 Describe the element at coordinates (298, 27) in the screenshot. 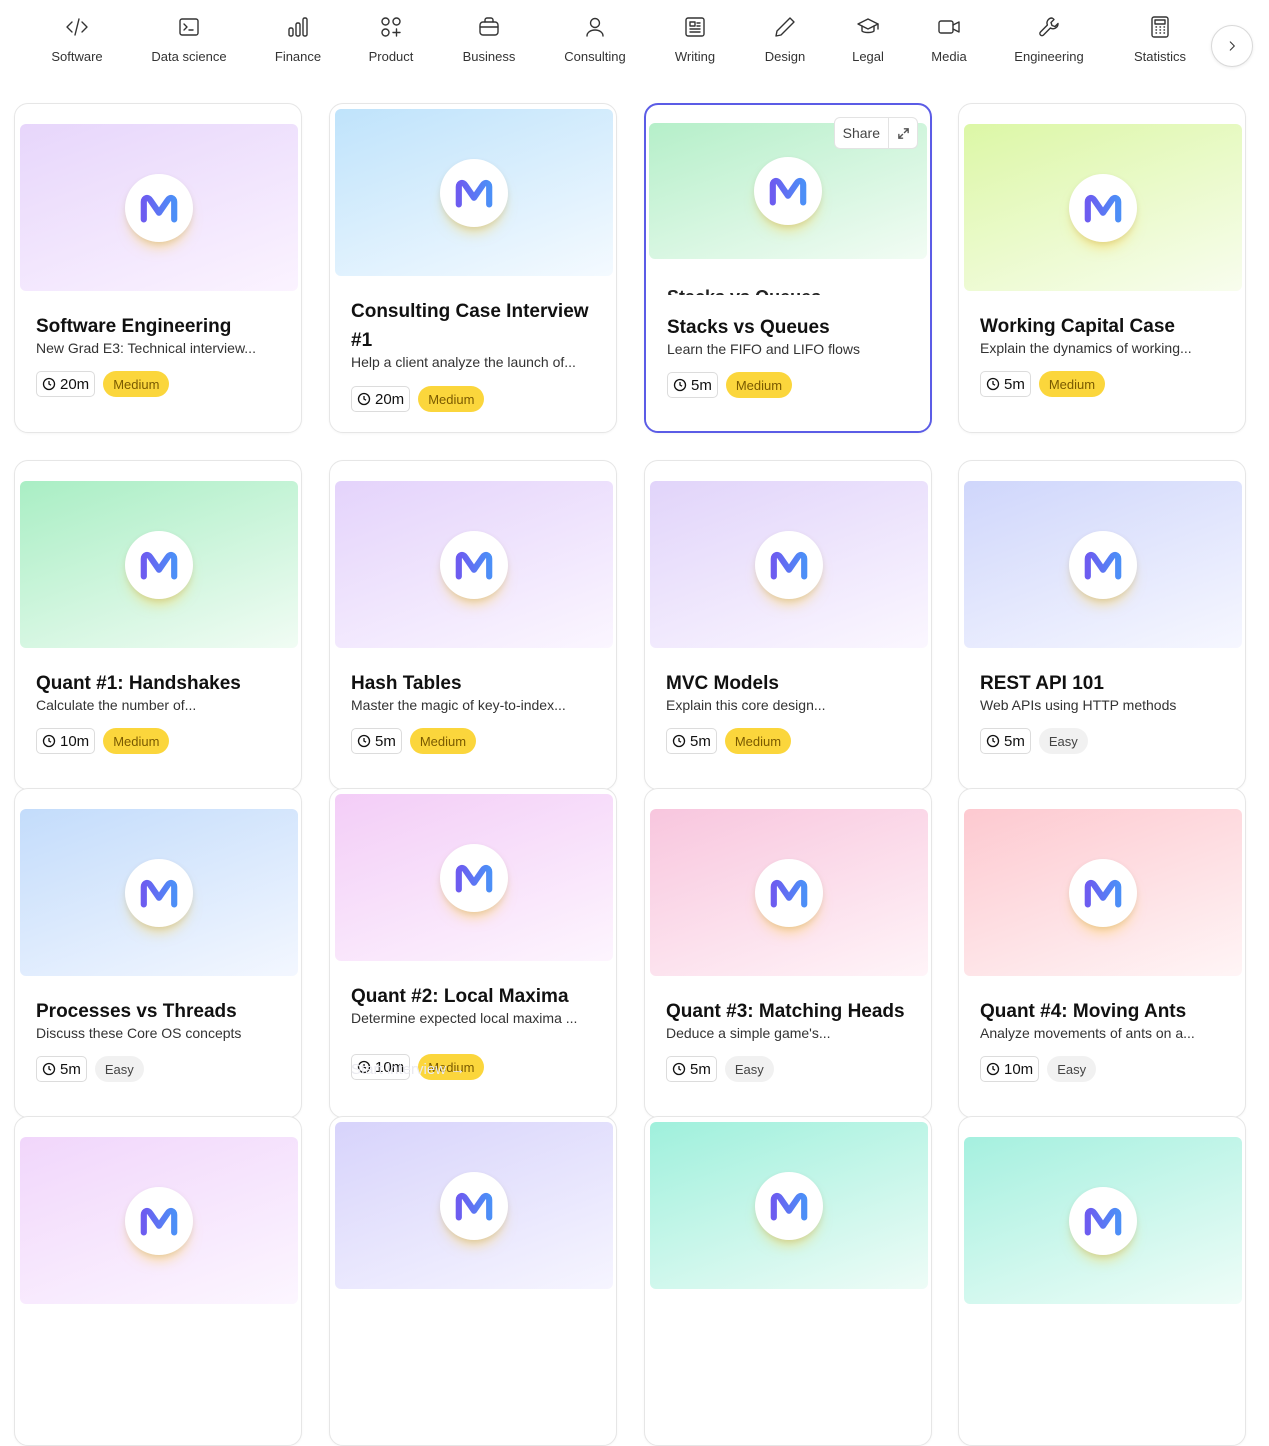

I see `bar-chart-icon` at that location.